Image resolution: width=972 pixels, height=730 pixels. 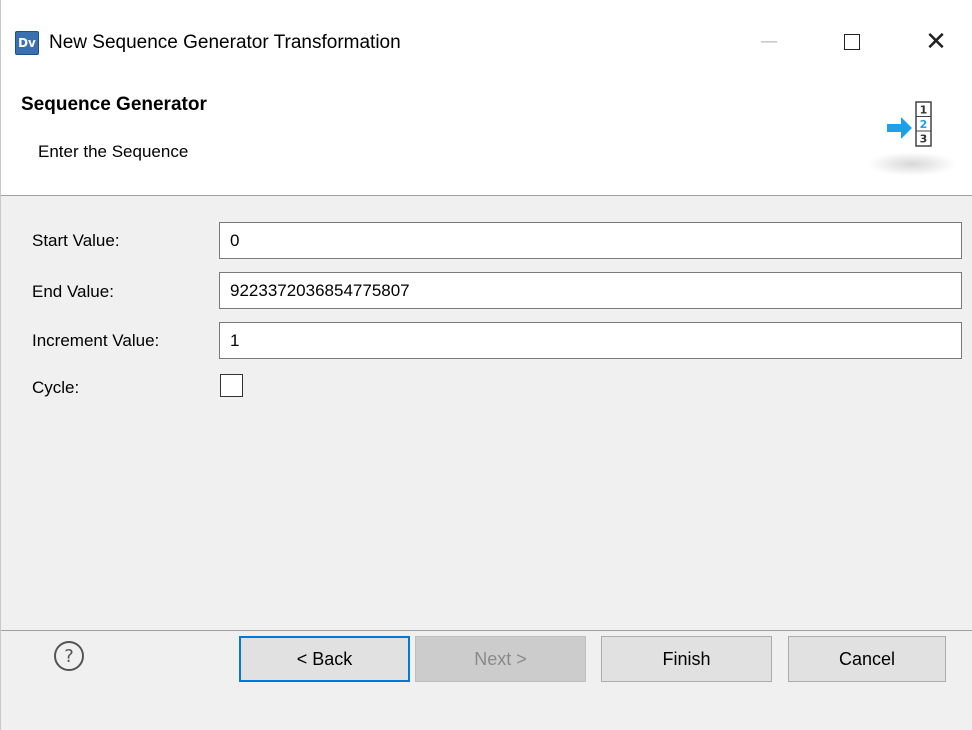 I want to click on minimize-button: —, so click(x=769, y=42).